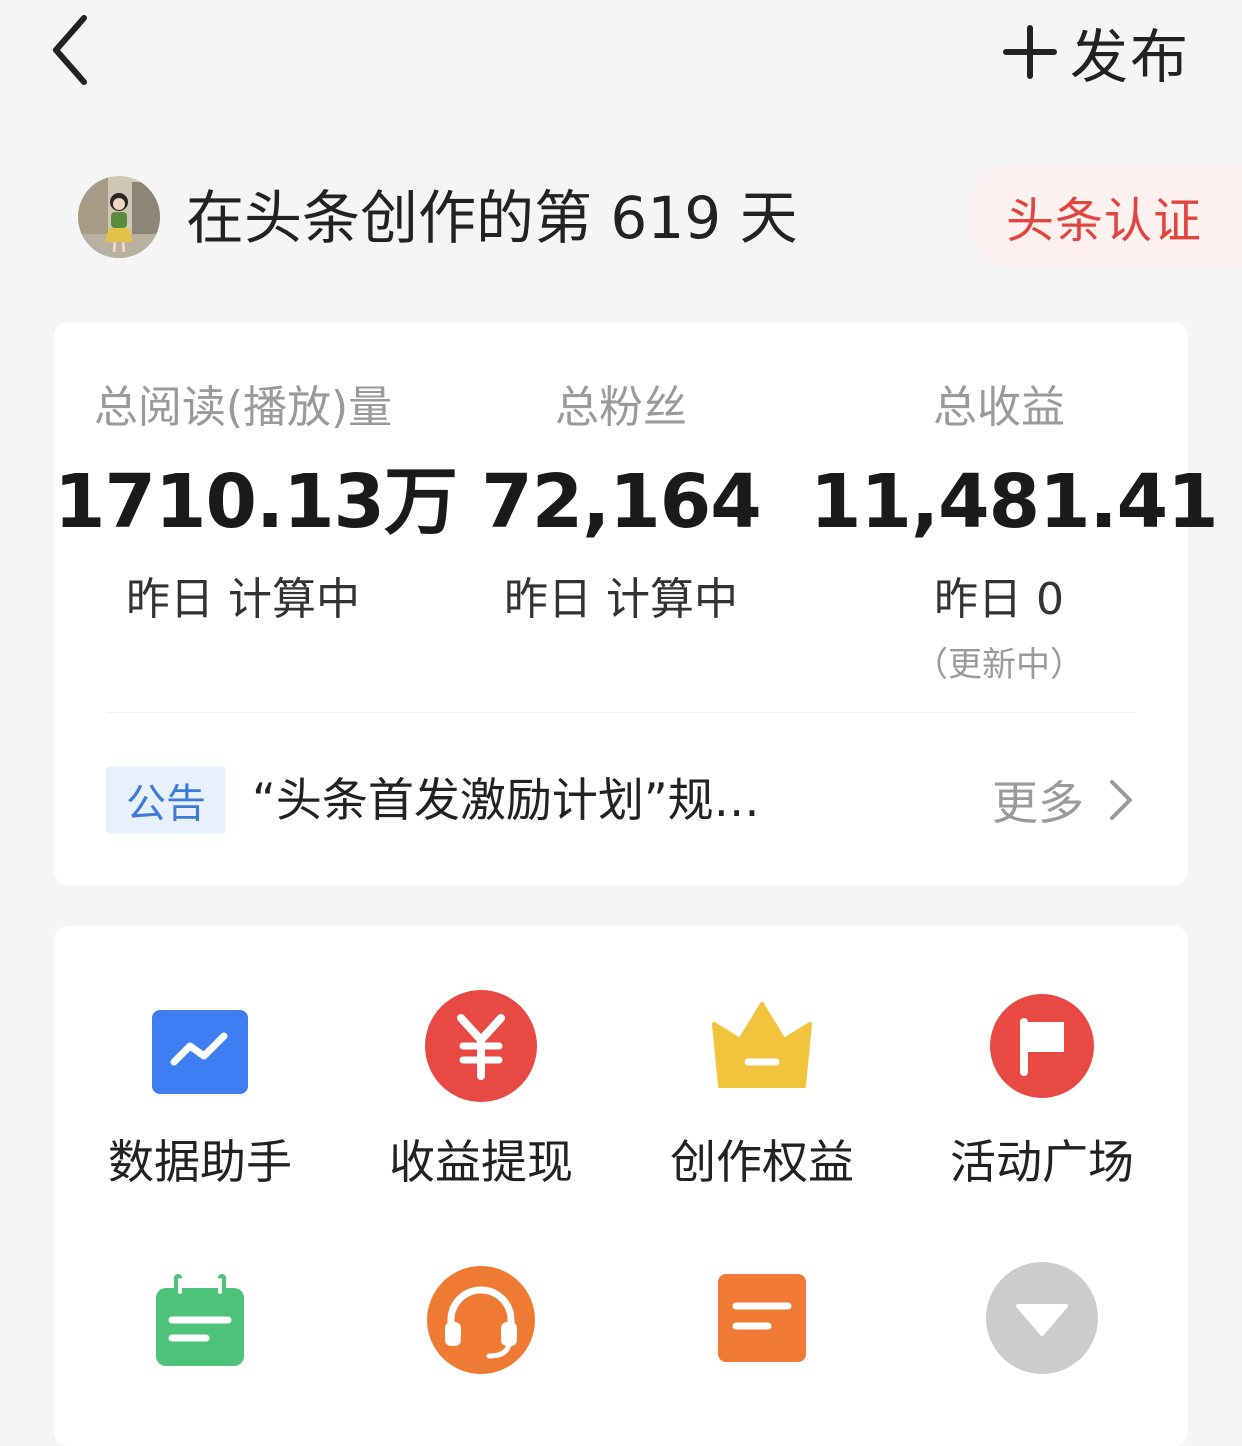 The height and width of the screenshot is (1446, 1242). Describe the element at coordinates (1029, 52) in the screenshot. I see `plus-icon` at that location.